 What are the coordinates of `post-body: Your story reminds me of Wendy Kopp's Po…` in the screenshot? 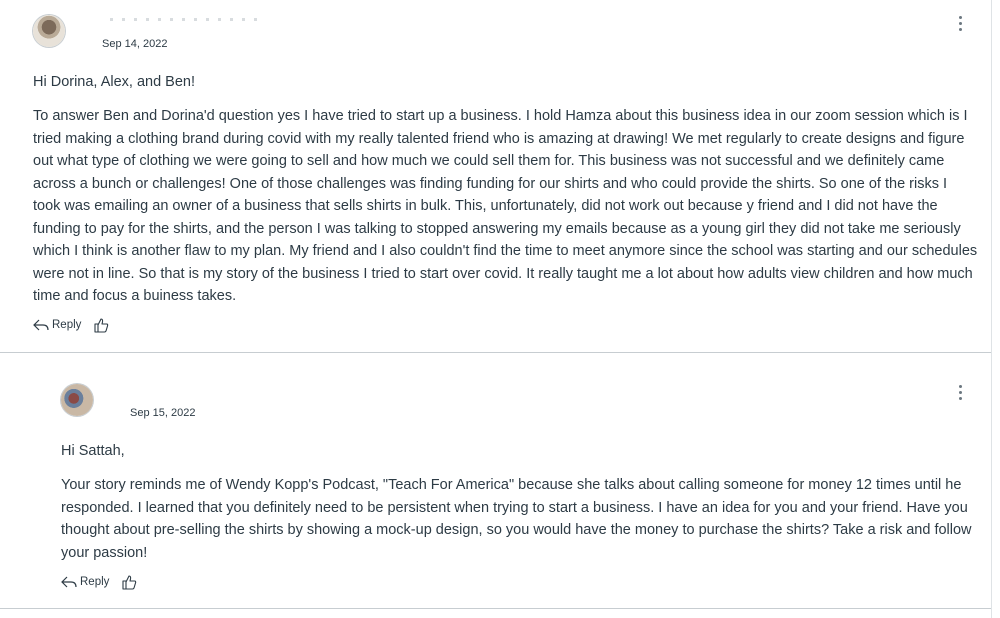 It's located at (516, 519).